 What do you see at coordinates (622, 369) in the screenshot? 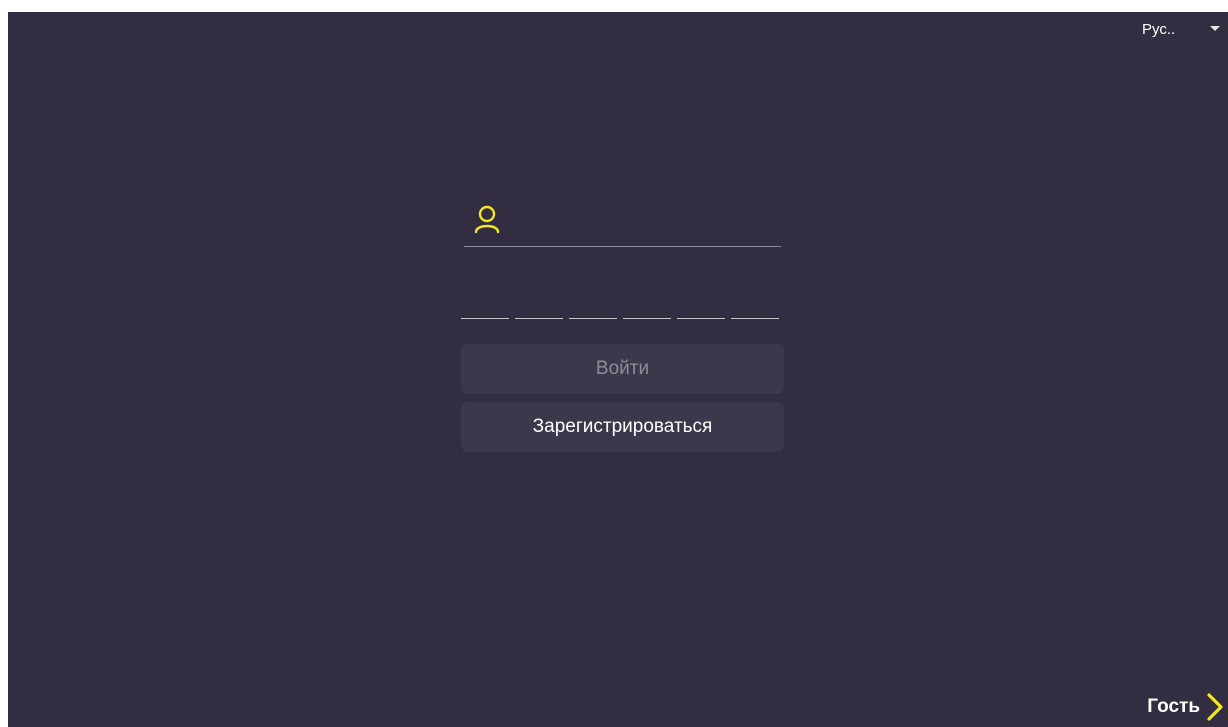
I see `login-button: Войти` at bounding box center [622, 369].